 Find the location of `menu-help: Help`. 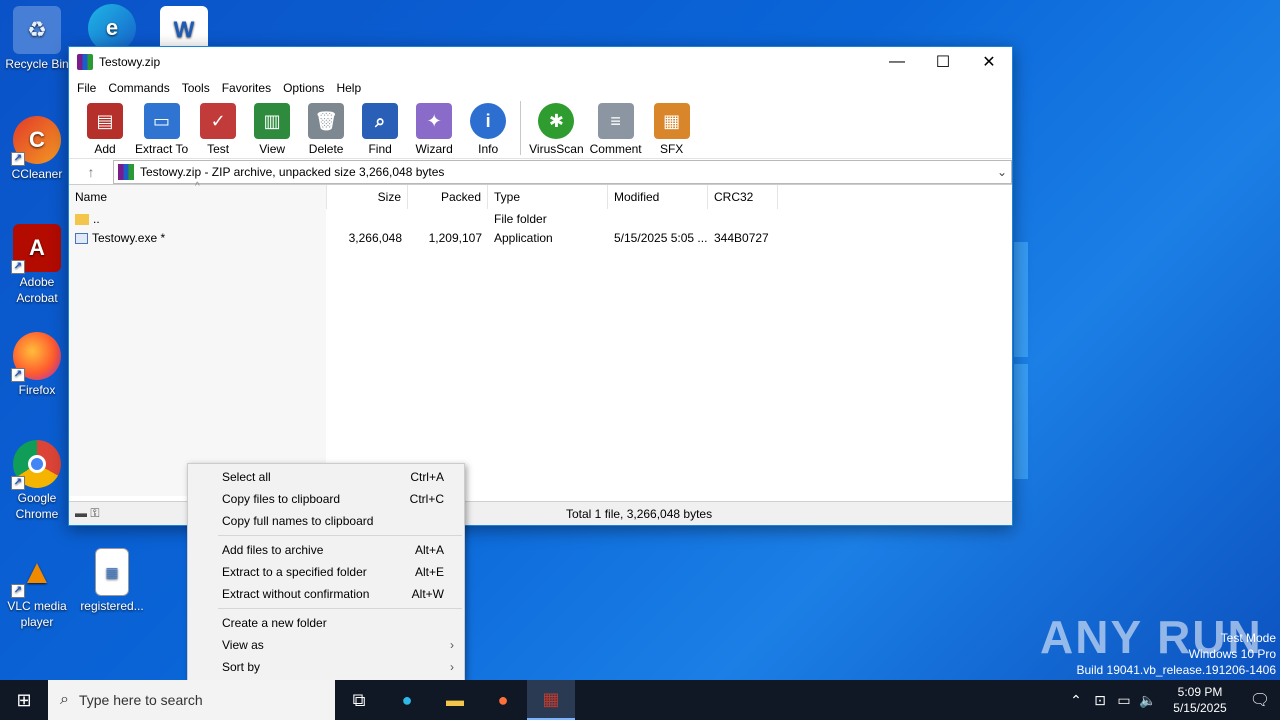

menu-help: Help is located at coordinates (348, 88).